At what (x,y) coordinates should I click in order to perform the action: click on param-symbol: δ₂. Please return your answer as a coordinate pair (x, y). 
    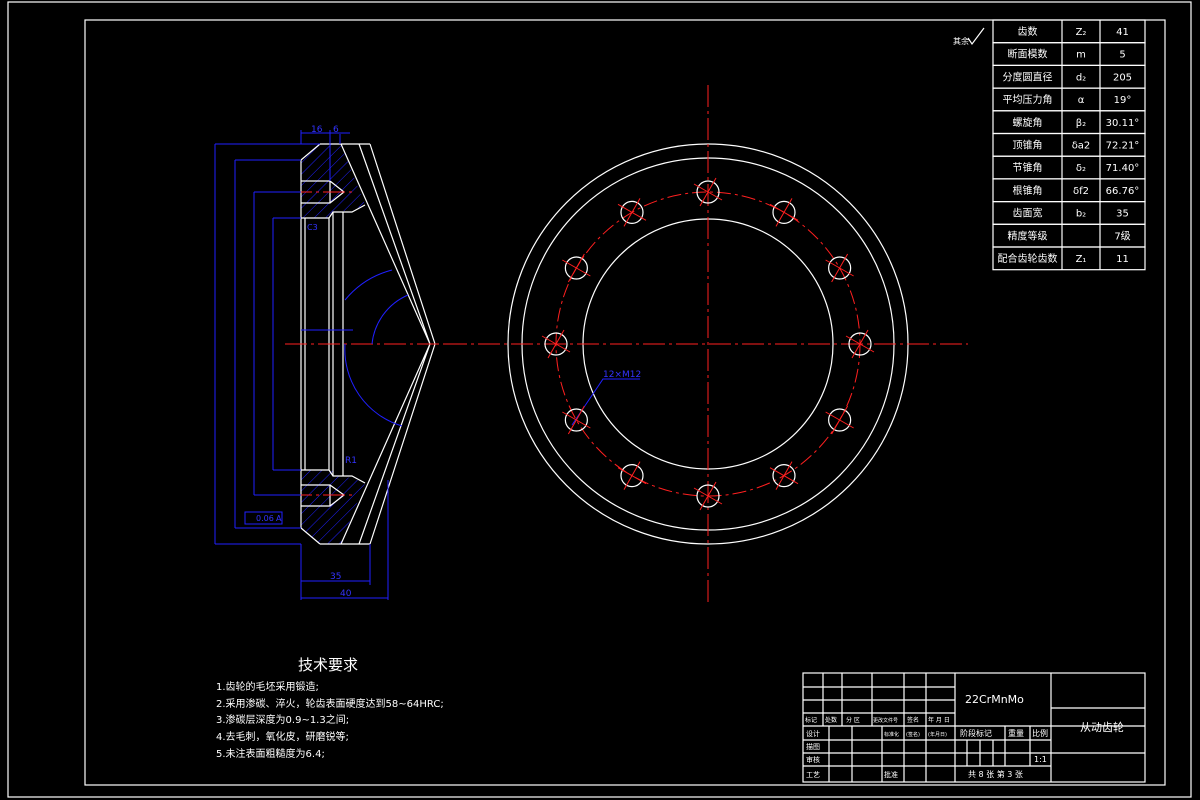
    Looking at the image, I should click on (1081, 168).